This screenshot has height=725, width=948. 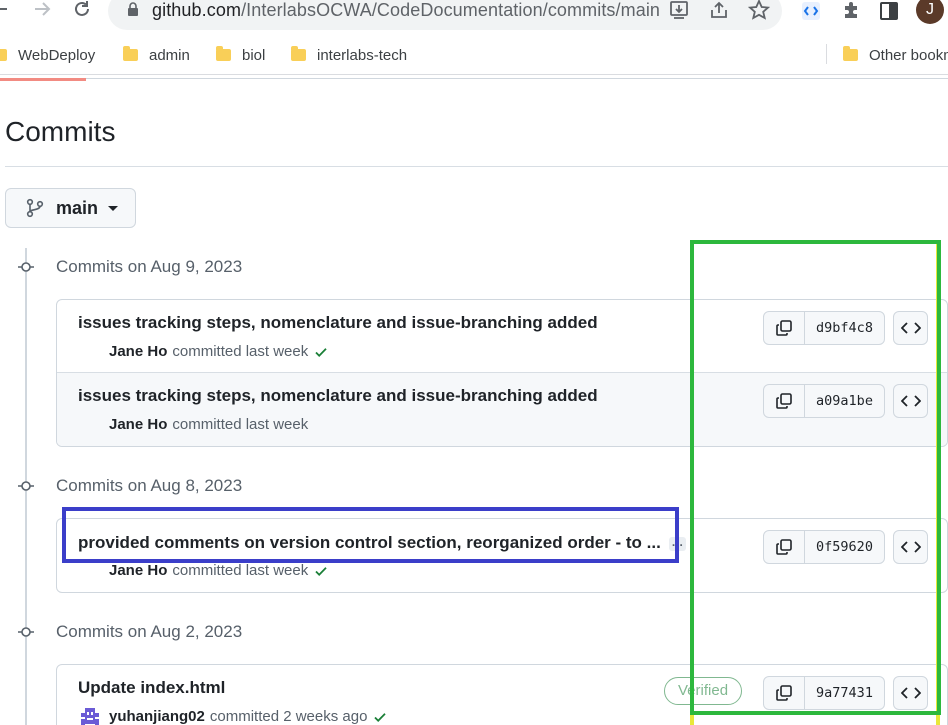 I want to click on branch-select-button: main, so click(x=70, y=208).